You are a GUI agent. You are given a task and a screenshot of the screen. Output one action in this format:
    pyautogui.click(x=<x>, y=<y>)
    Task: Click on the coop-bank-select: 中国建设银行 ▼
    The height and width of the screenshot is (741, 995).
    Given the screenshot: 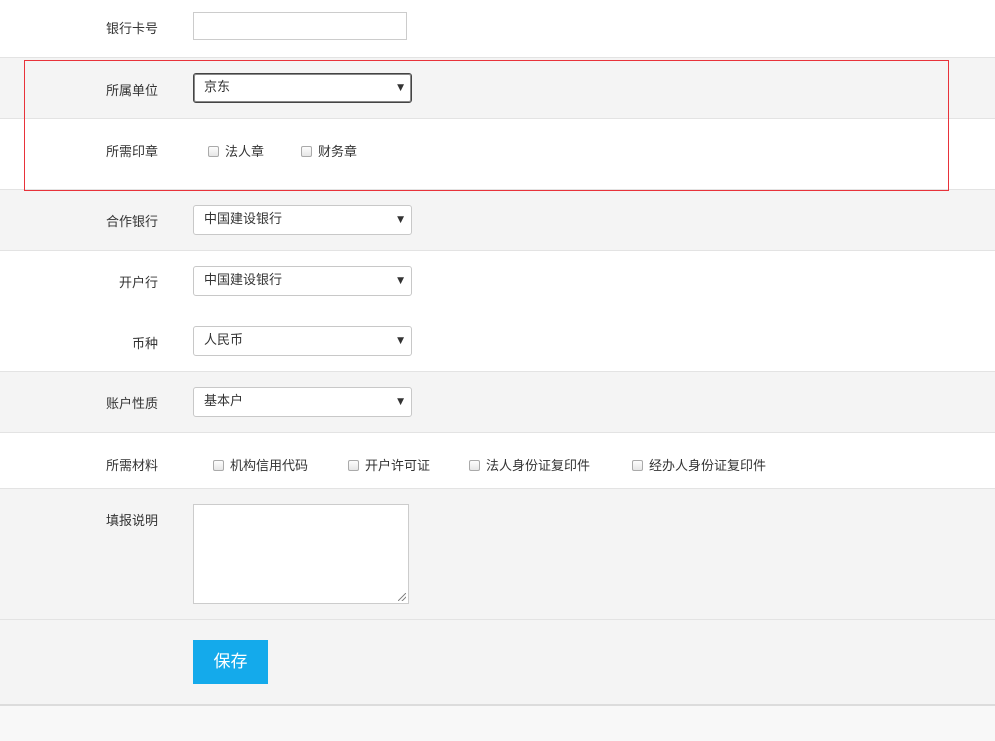 What is the action you would take?
    pyautogui.click(x=302, y=220)
    